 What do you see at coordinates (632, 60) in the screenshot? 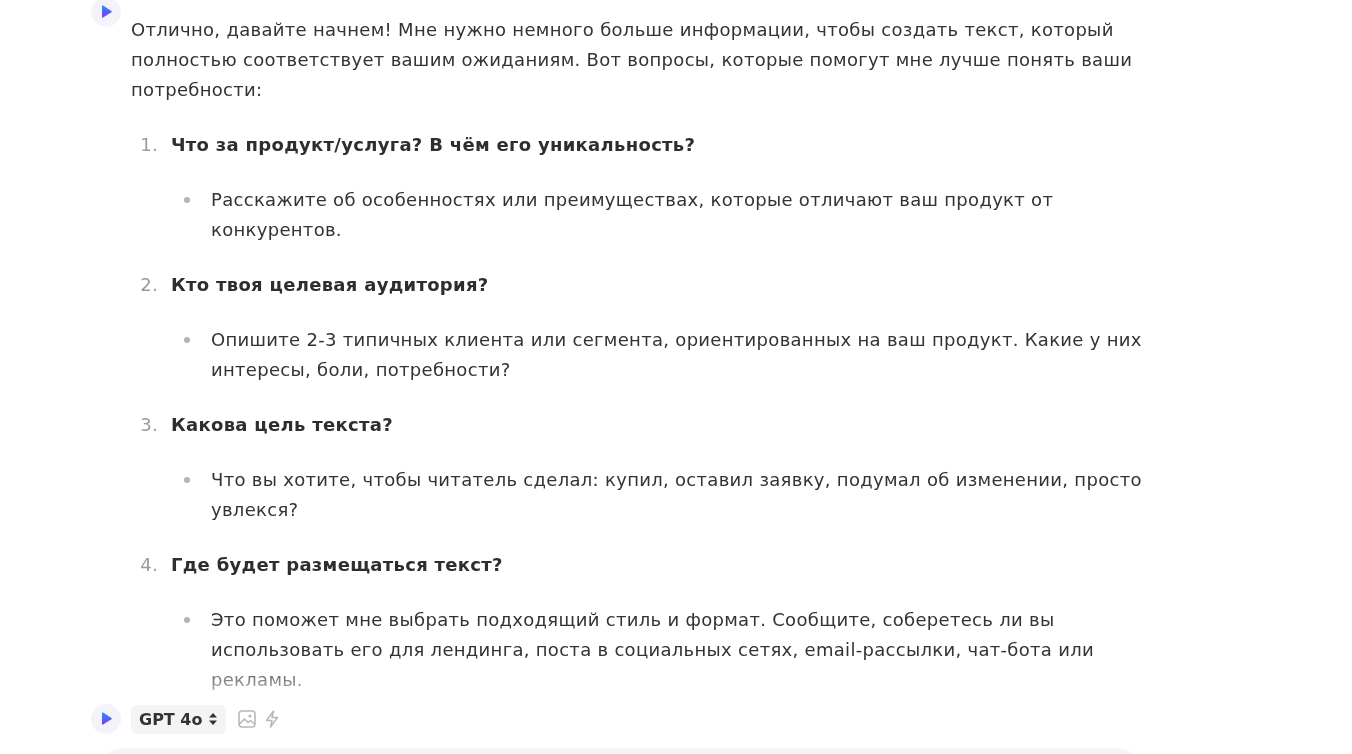
I see `message-paragraph: Отлично, давайте начнем! Мне нужно немного больше информации, чтобы создать текст, который полностью соответствует вашим ожиданиям. Вот вопросы, которые помогут мне лучше понять ваши потребности:` at bounding box center [632, 60].